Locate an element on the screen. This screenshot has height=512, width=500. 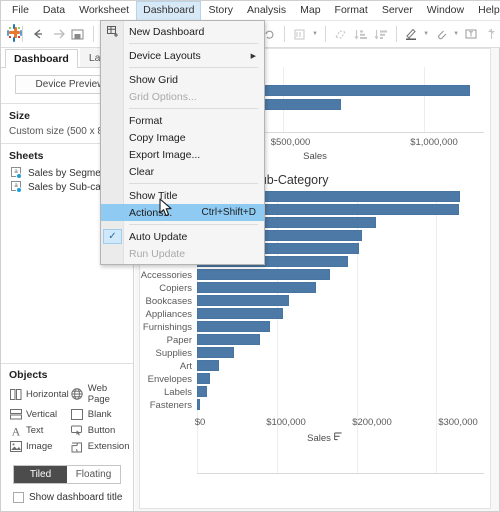
row-label: Supplies is located at coordinates (173, 353).